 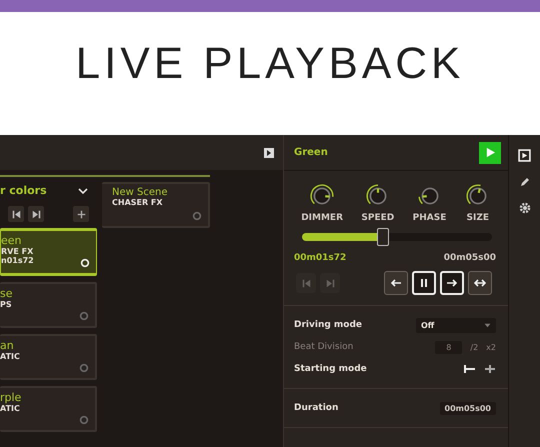 I want to click on backward-button, so click(x=396, y=283).